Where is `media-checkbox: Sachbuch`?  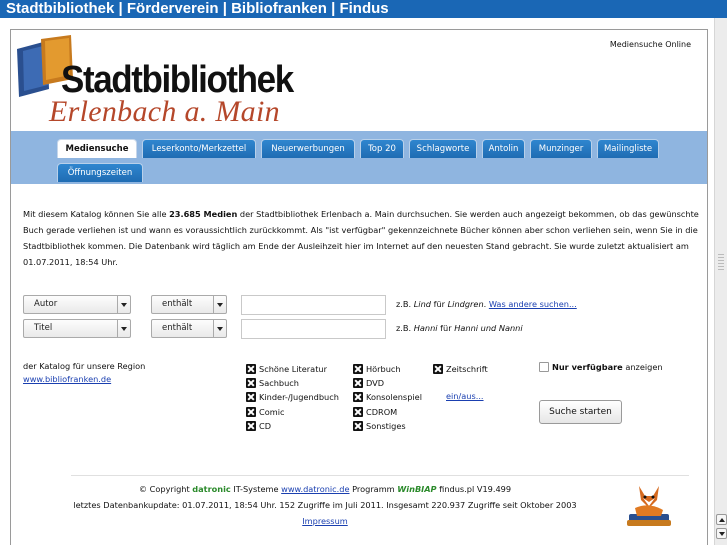
media-checkbox: Sachbuch is located at coordinates (272, 383).